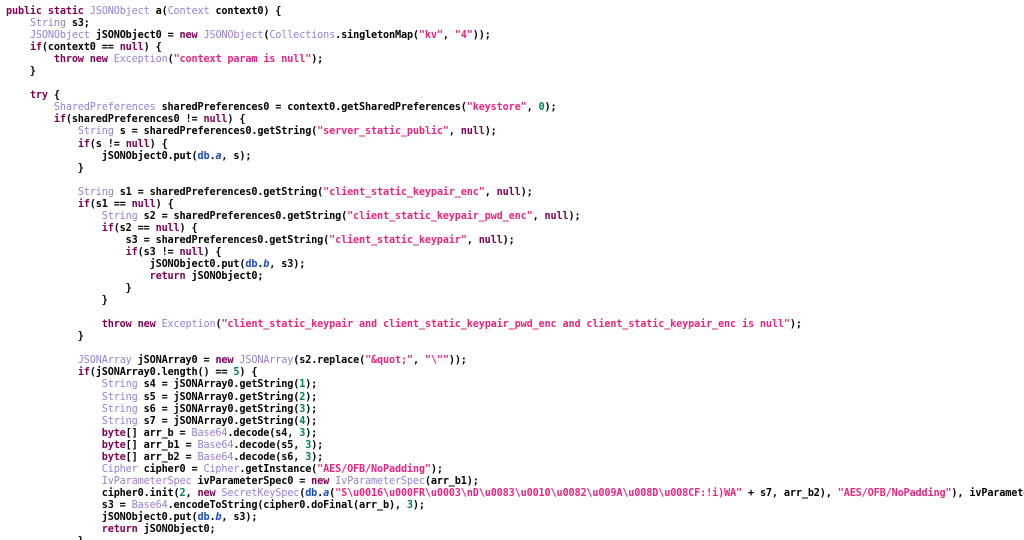 Image resolution: width=1024 pixels, height=540 pixels. Describe the element at coordinates (512, 120) in the screenshot. I see `code-line: if(sharedPreferences0 != null) {` at that location.